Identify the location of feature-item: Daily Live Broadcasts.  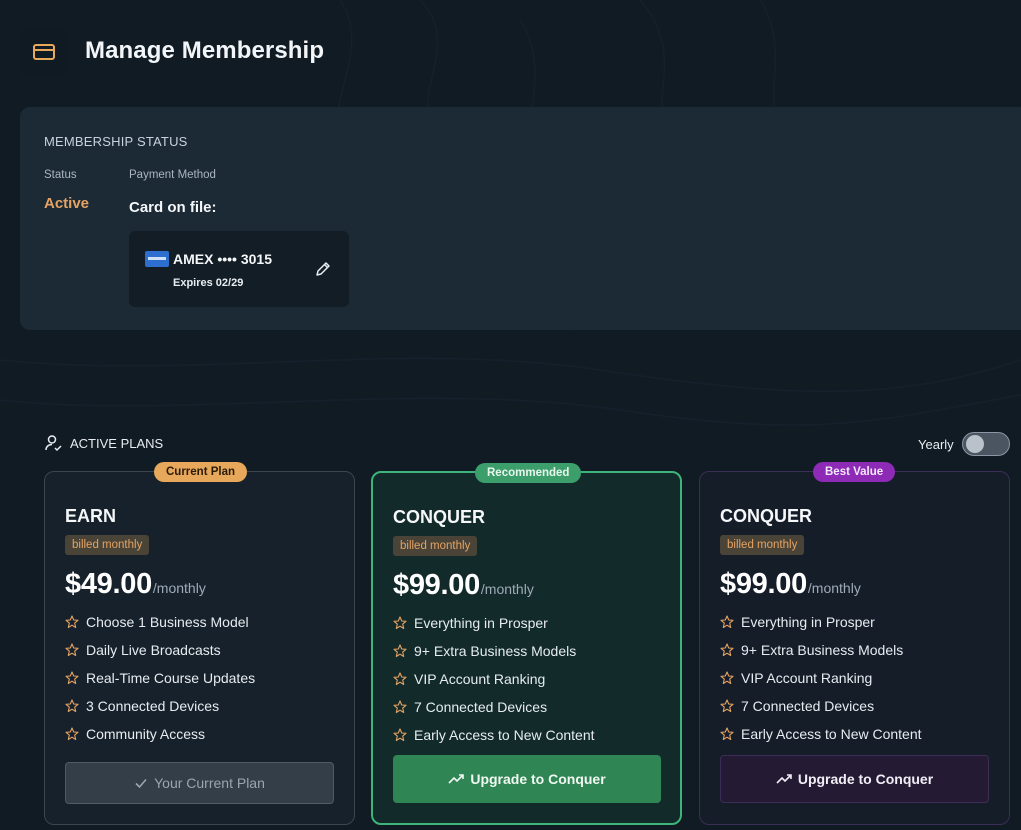
(160, 650).